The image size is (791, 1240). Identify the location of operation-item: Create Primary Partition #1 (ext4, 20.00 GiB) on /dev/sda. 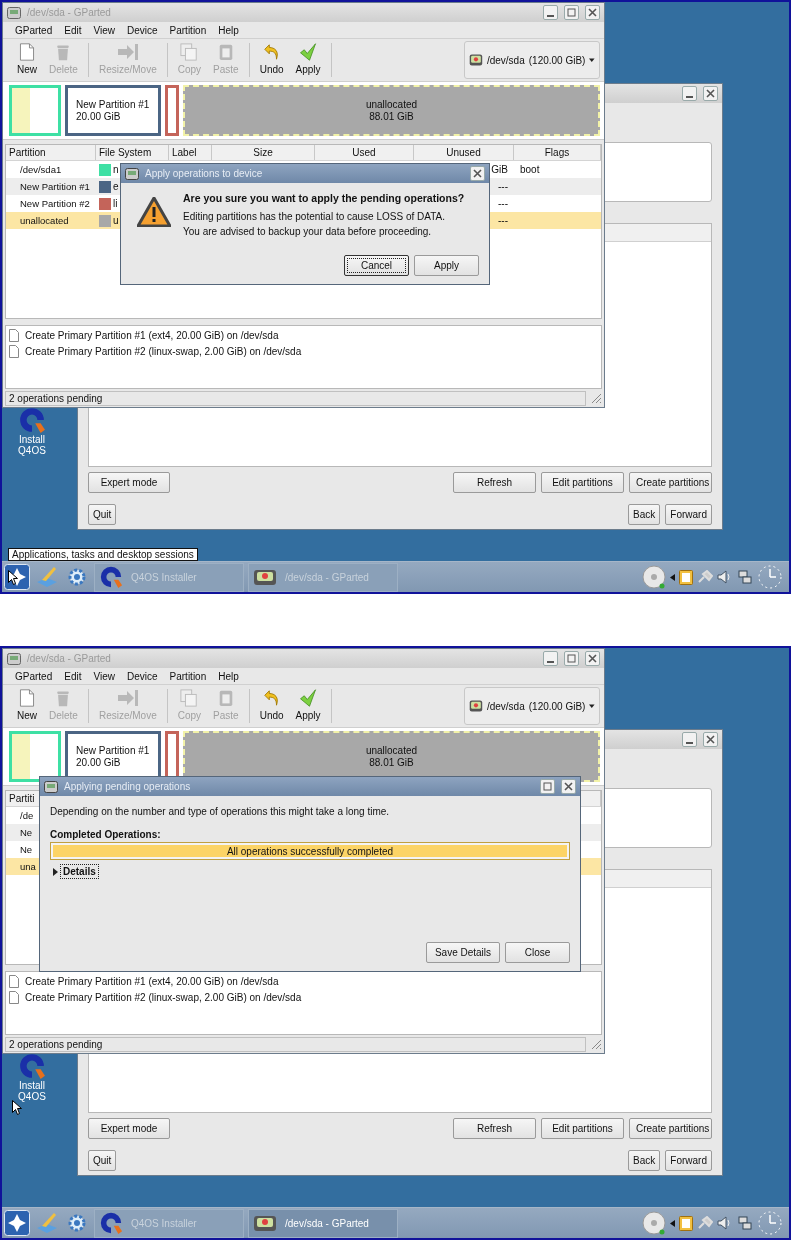
(152, 981).